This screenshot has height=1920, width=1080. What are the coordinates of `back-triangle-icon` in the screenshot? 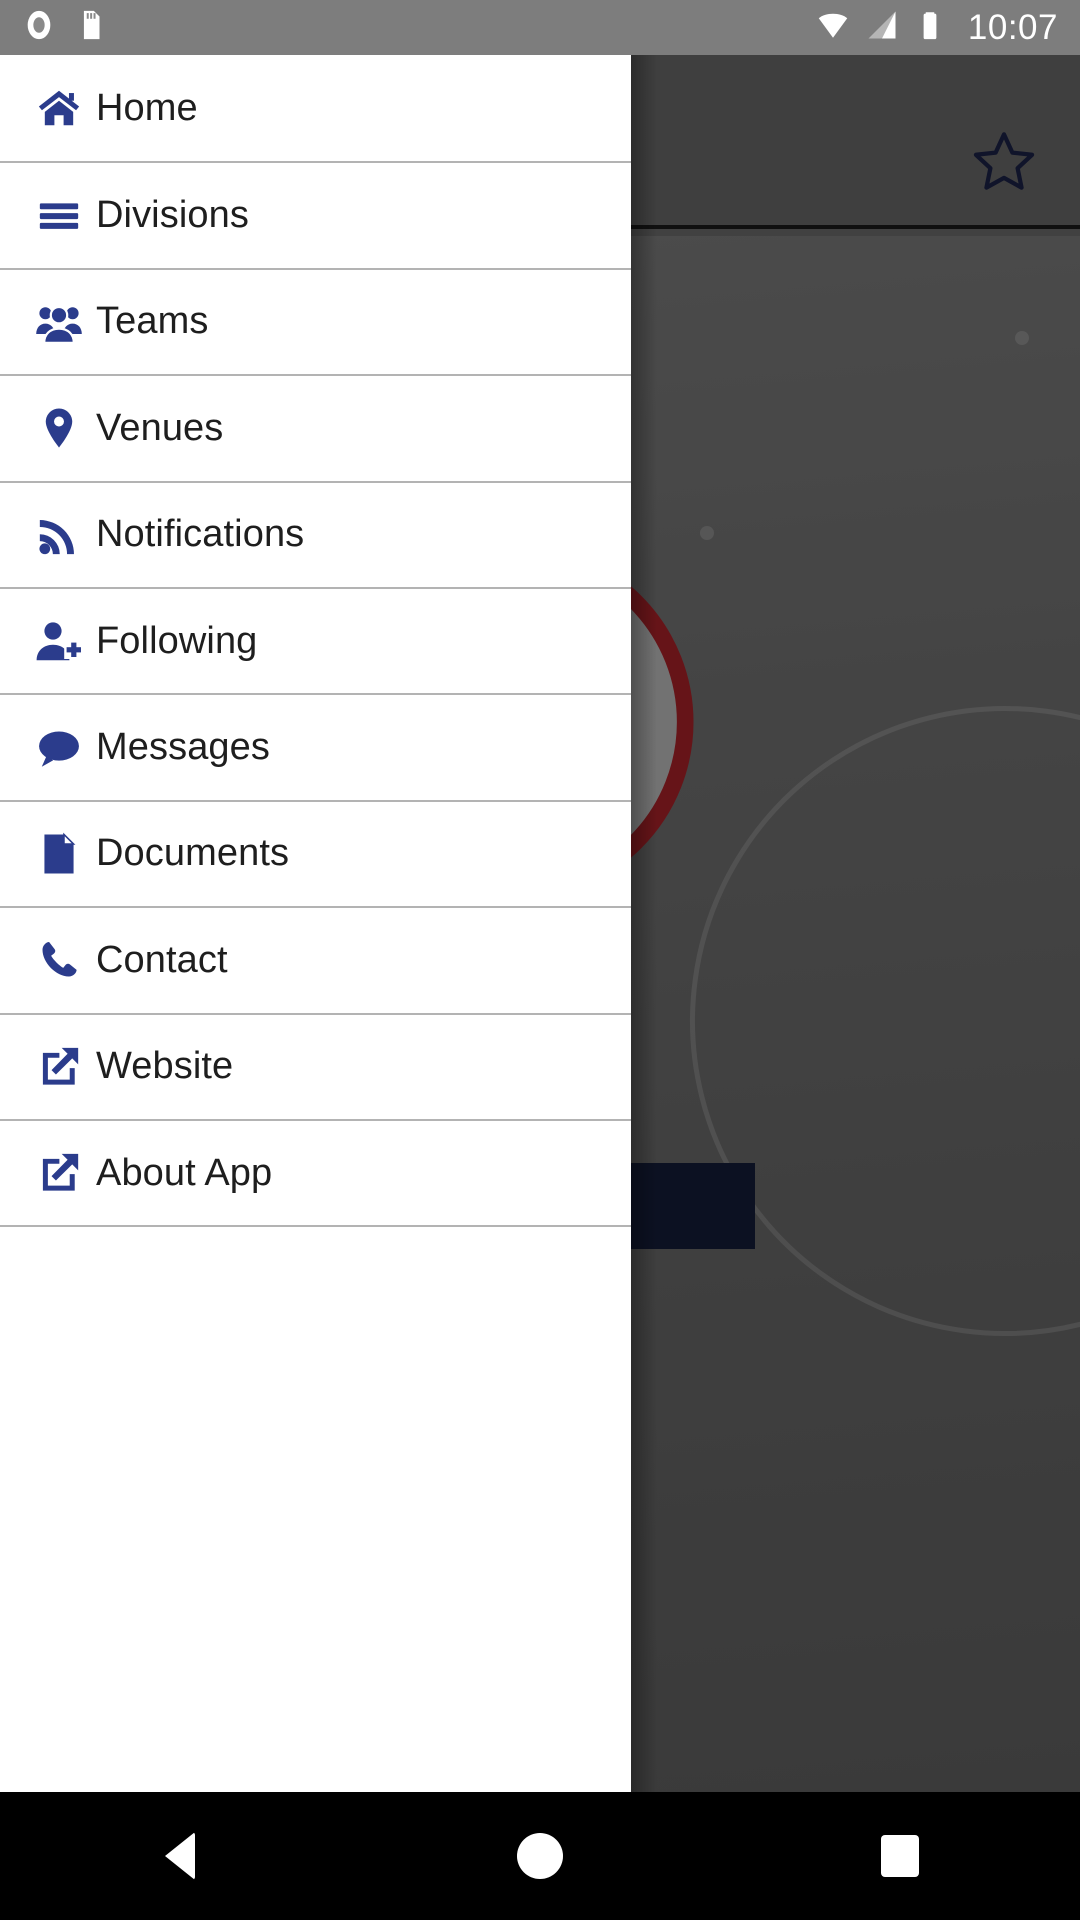 It's located at (180, 1856).